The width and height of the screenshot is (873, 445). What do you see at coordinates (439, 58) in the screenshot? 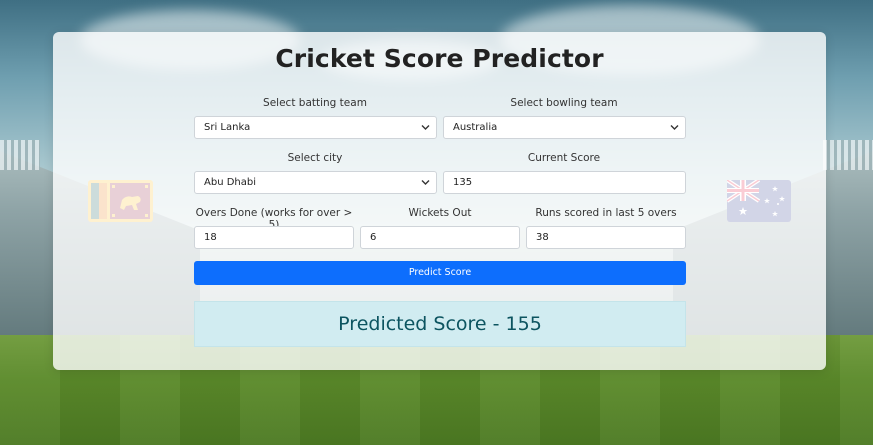
I see `page-title: Cricket Score Predictor` at bounding box center [439, 58].